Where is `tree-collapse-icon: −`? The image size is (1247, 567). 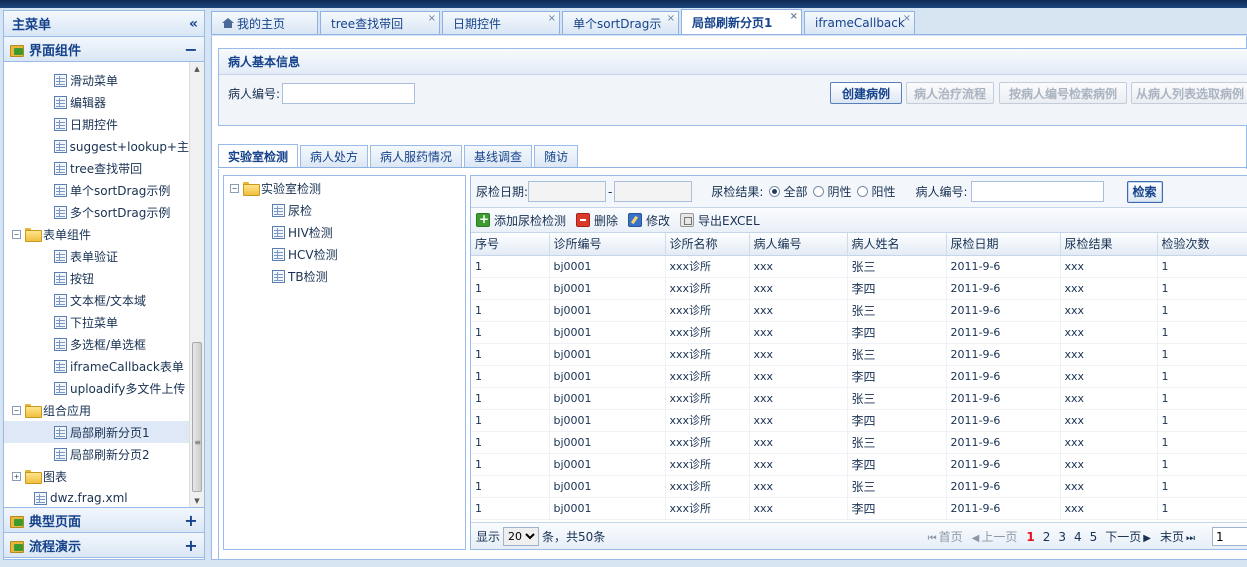
tree-collapse-icon: − is located at coordinates (234, 188).